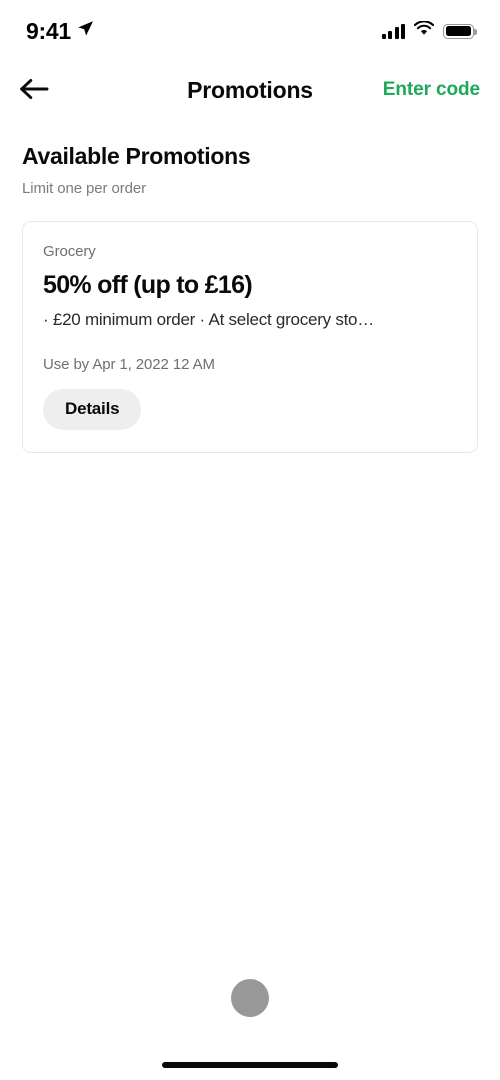  I want to click on nav-bar: Promotions Enter code, so click(250, 90).